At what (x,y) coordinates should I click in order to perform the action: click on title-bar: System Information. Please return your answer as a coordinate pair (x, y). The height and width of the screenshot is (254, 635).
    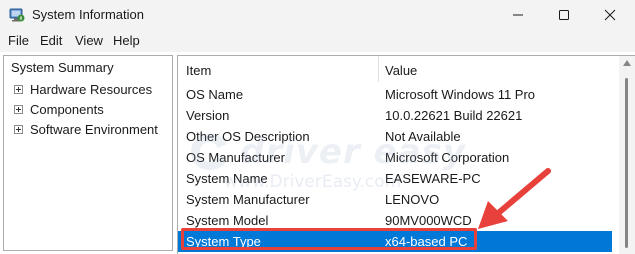
    Looking at the image, I should click on (317, 15).